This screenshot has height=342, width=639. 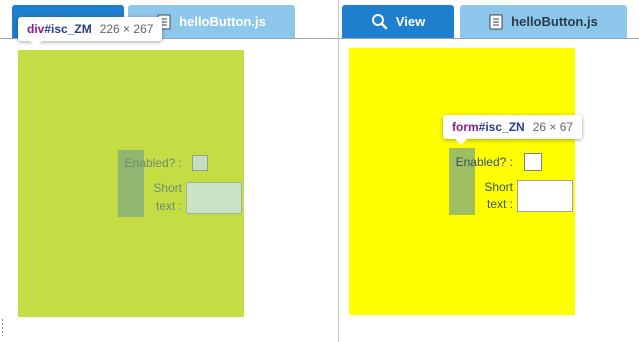 I want to click on search-icon, so click(x=379, y=21).